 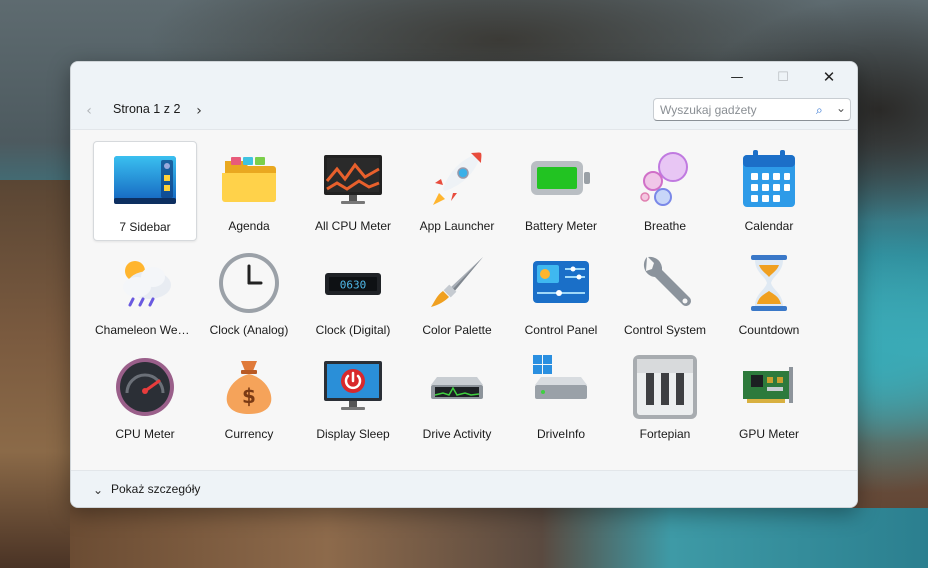 I want to click on calendar-icon, so click(x=769, y=179).